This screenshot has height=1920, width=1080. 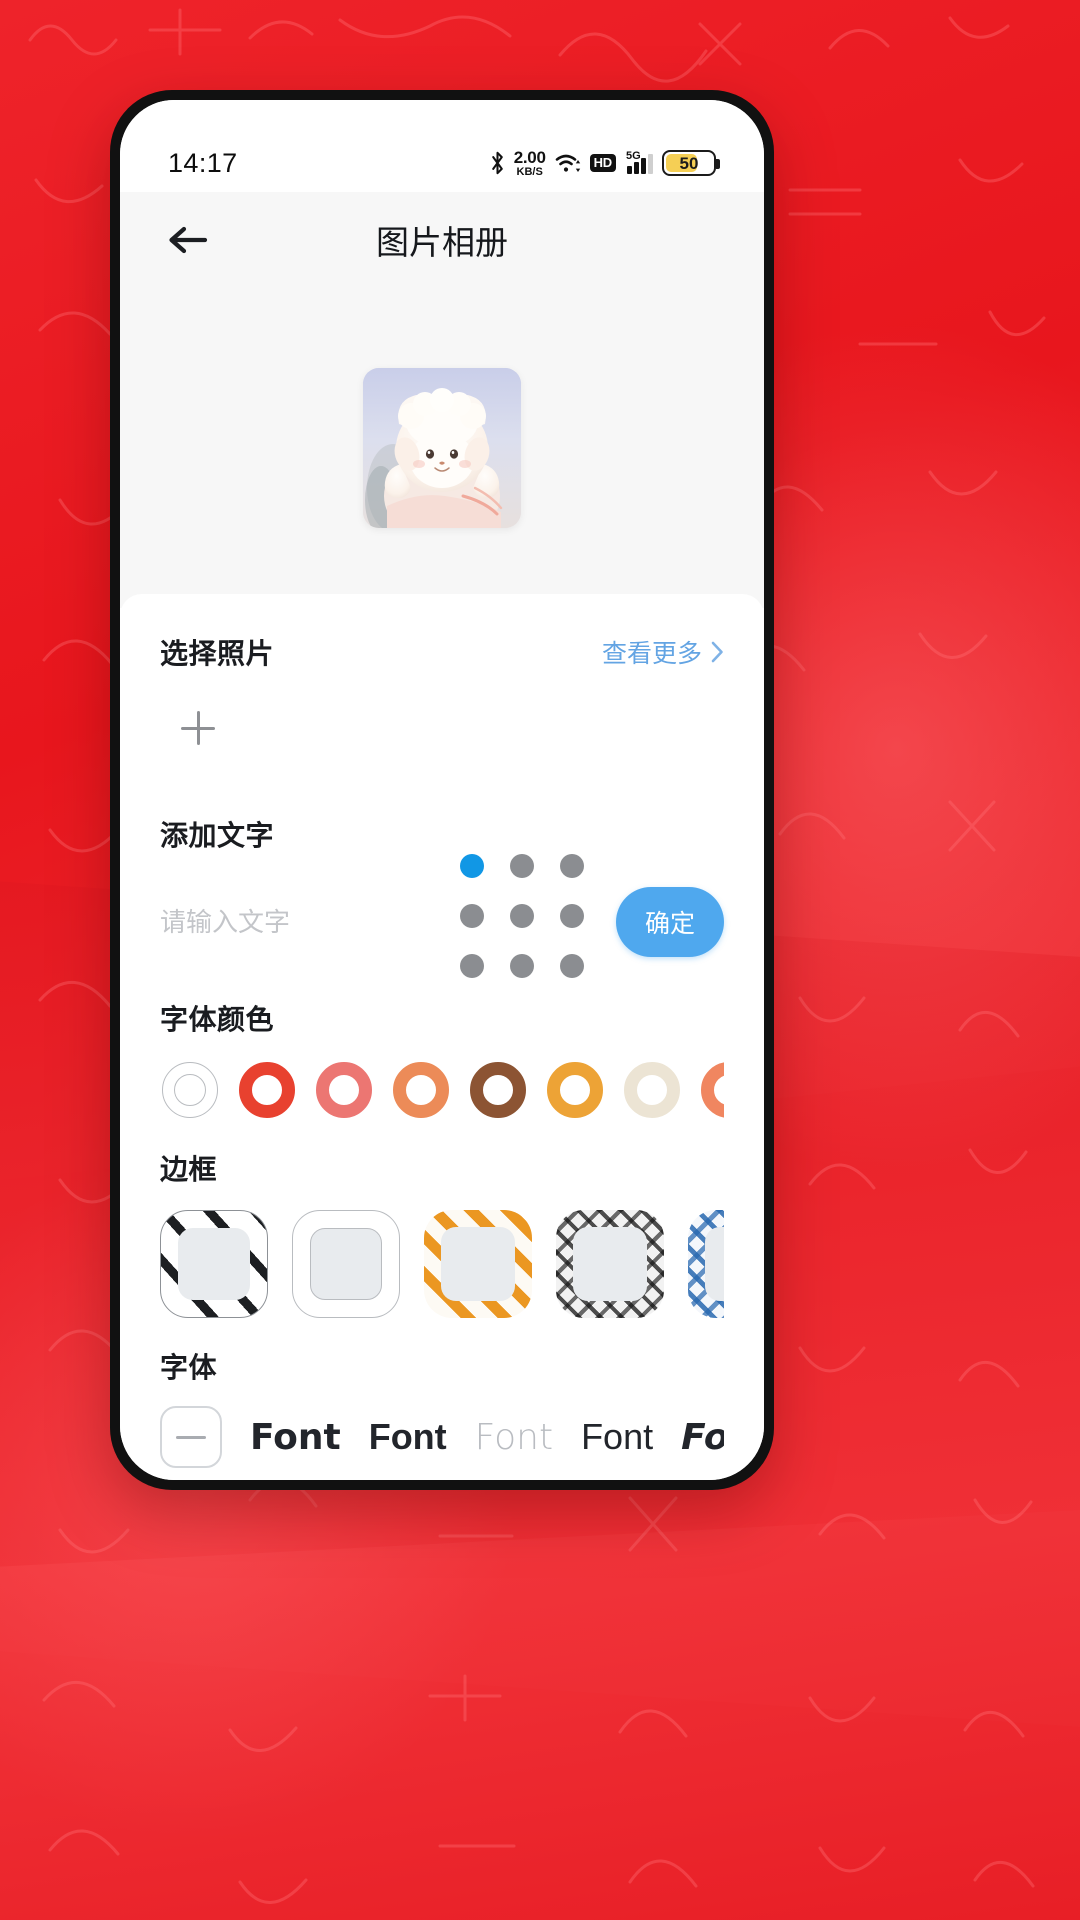 I want to click on add-text-title: 添加文字, so click(x=217, y=835).